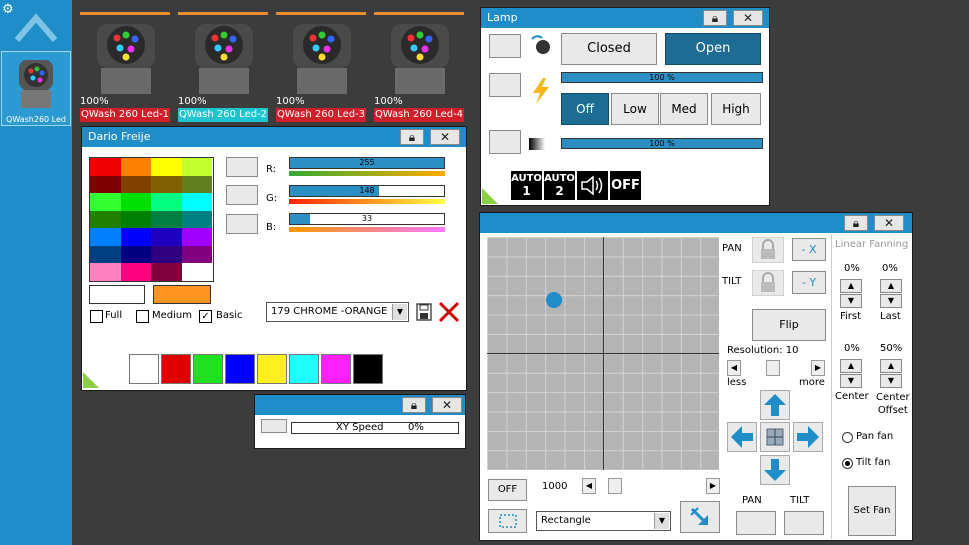  I want to click on select-area-button, so click(507, 521).